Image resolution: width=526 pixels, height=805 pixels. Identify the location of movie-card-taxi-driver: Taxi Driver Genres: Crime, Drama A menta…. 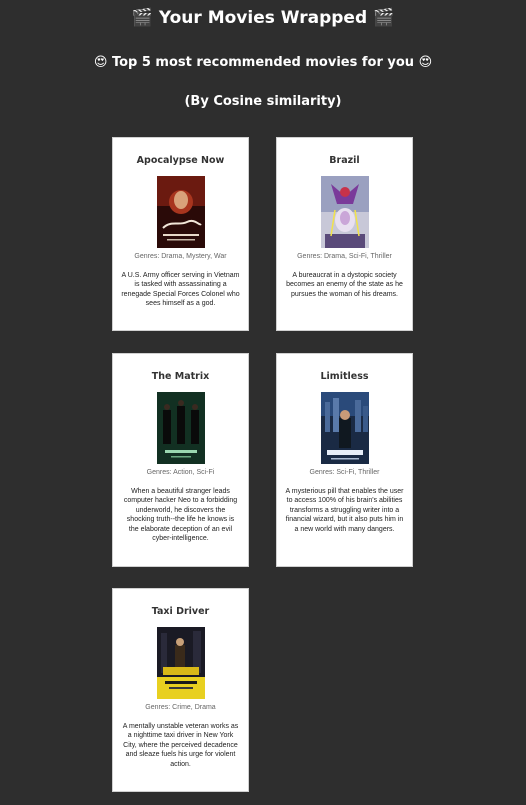
(180, 690).